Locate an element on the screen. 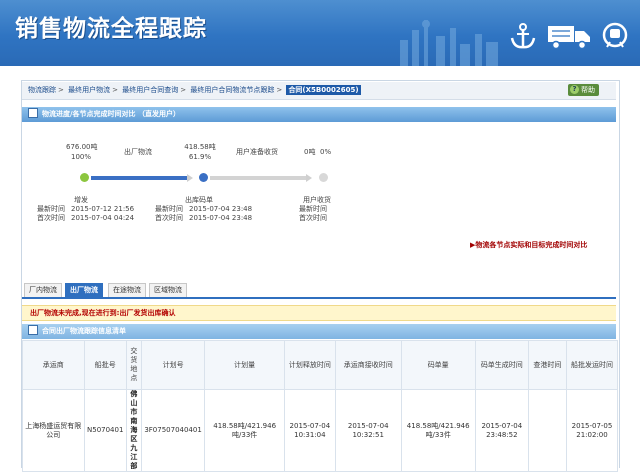 This screenshot has height=472, width=640. carrier-cell: 上海杨盛运贸有限公司 is located at coordinates (53, 430).